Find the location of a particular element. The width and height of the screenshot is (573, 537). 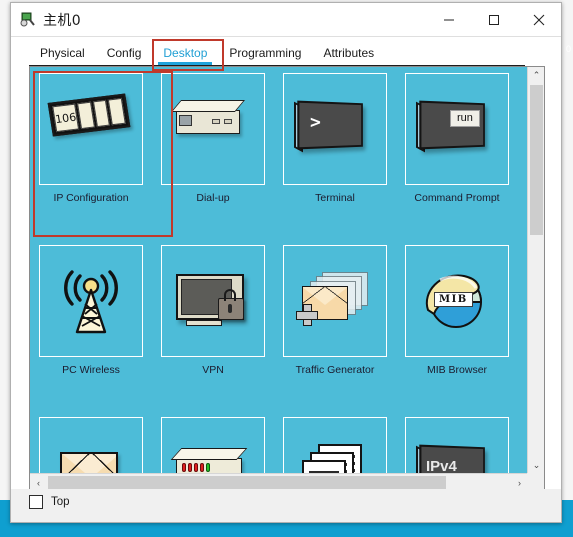

vertical-scroll-thumb is located at coordinates (536, 160).